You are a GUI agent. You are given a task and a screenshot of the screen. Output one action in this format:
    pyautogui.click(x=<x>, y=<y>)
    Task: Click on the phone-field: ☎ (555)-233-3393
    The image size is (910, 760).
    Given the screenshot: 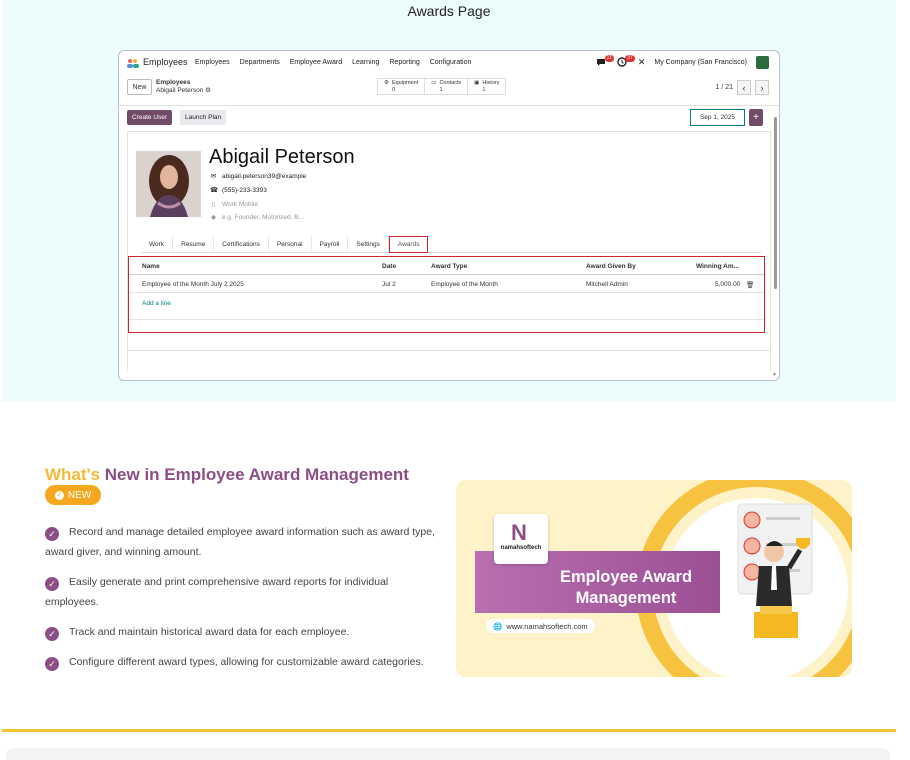 What is the action you would take?
    pyautogui.click(x=238, y=190)
    